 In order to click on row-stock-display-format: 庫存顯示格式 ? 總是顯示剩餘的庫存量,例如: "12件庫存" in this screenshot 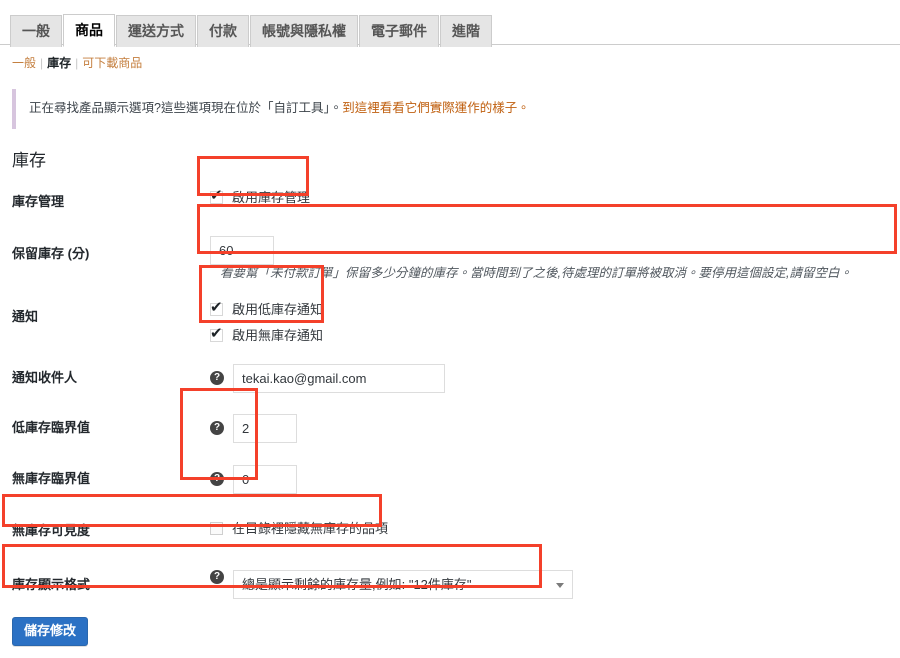, I will do `click(456, 584)`.